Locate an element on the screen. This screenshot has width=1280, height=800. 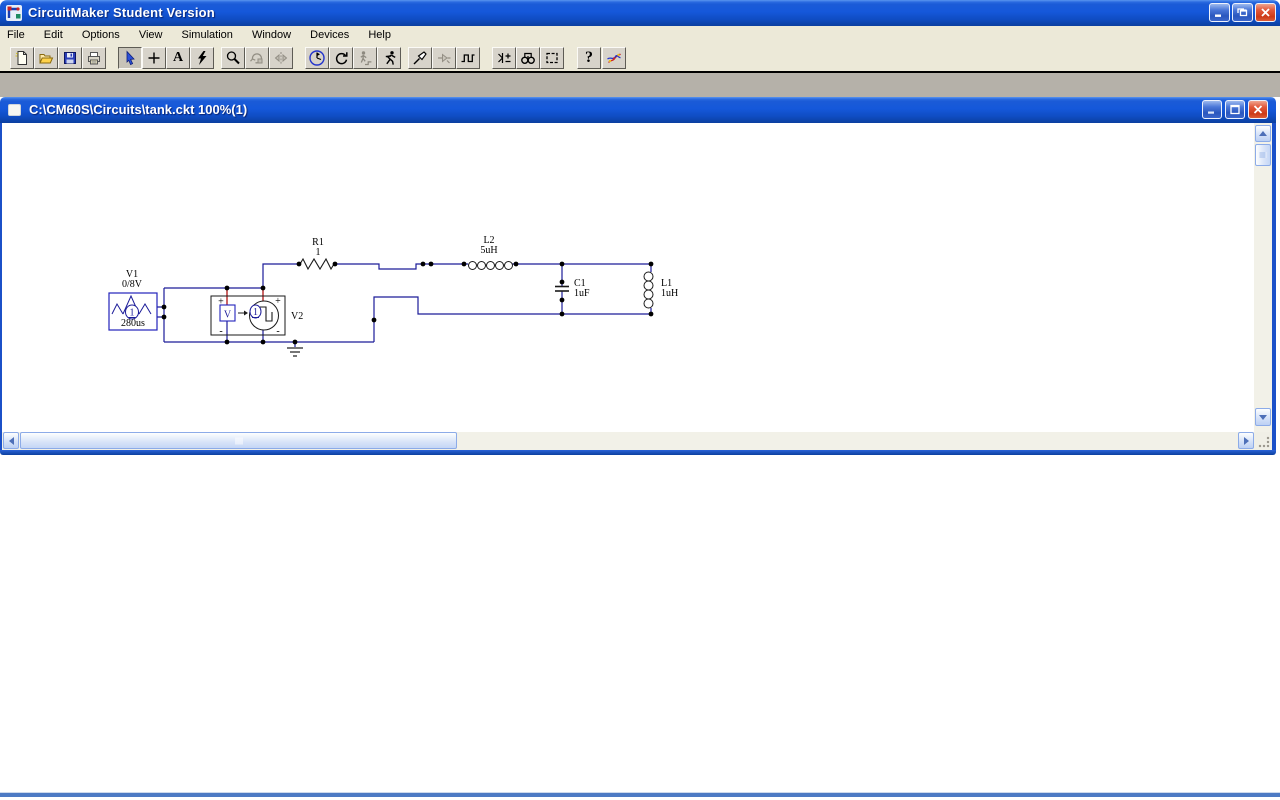
chevron-right-icon is located at coordinates (1246, 440).